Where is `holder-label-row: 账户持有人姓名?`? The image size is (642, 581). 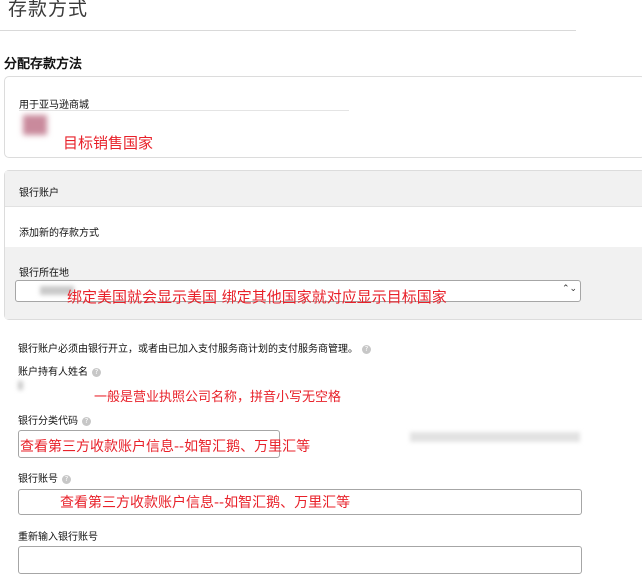
holder-label-row: 账户持有人姓名? is located at coordinates (59, 370).